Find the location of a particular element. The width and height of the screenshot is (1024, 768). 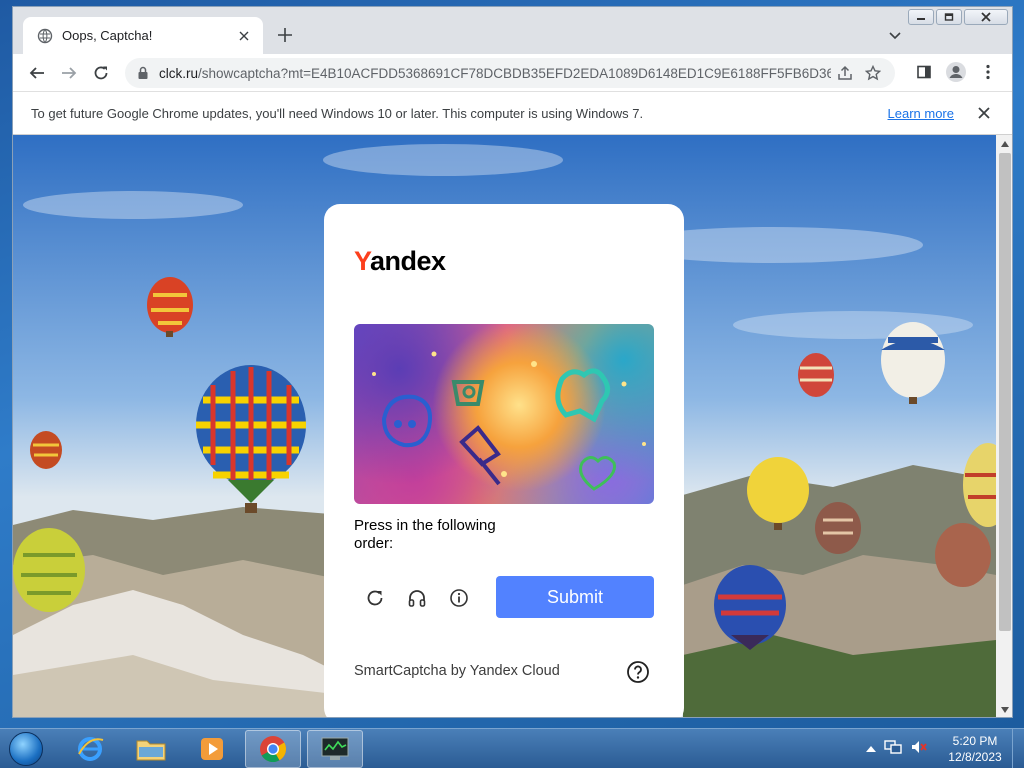

system-tray is located at coordinates (897, 748).